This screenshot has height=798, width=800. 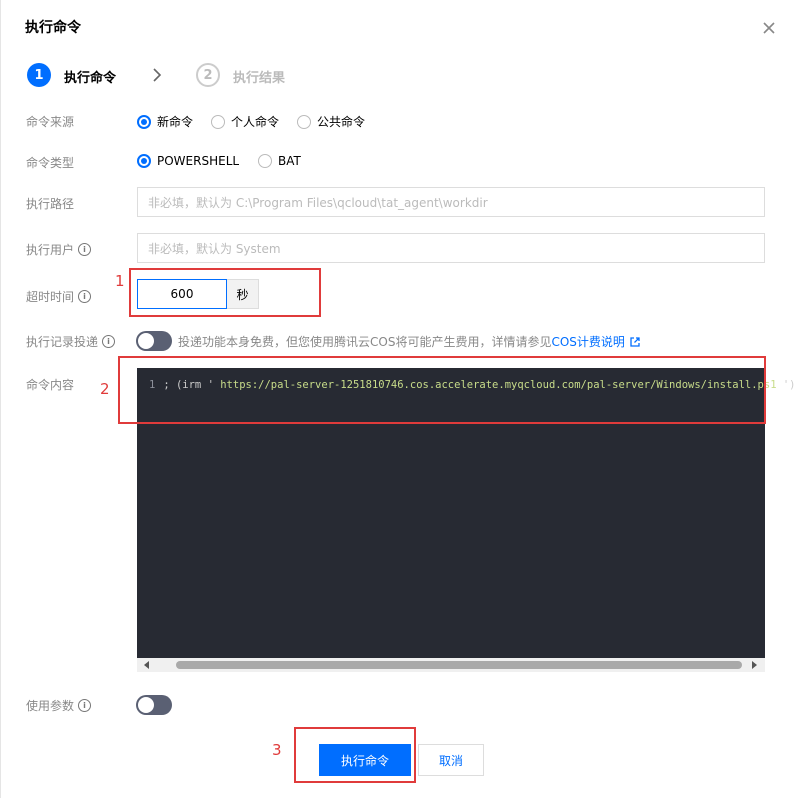 I want to click on step-2-label: 执行结果, so click(x=259, y=78).